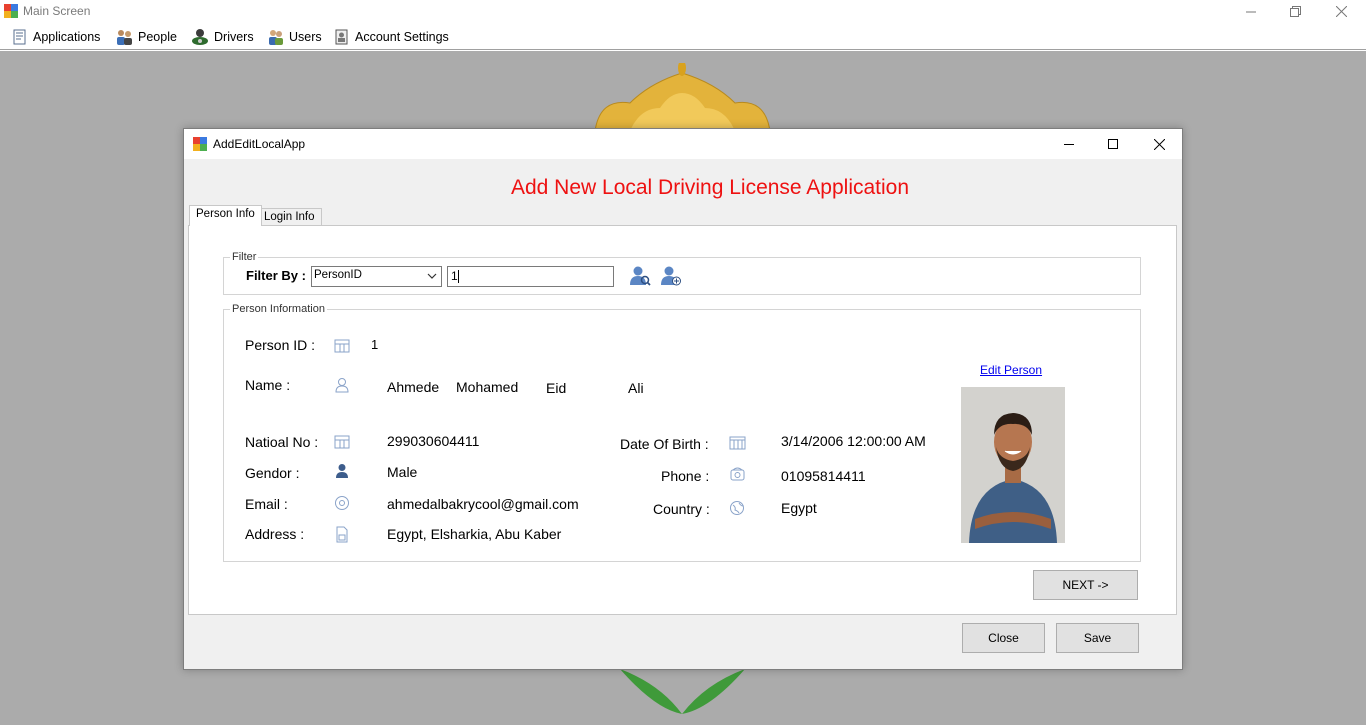 The width and height of the screenshot is (1366, 725). Describe the element at coordinates (682, 97) in the screenshot. I see `crown-logo` at that location.